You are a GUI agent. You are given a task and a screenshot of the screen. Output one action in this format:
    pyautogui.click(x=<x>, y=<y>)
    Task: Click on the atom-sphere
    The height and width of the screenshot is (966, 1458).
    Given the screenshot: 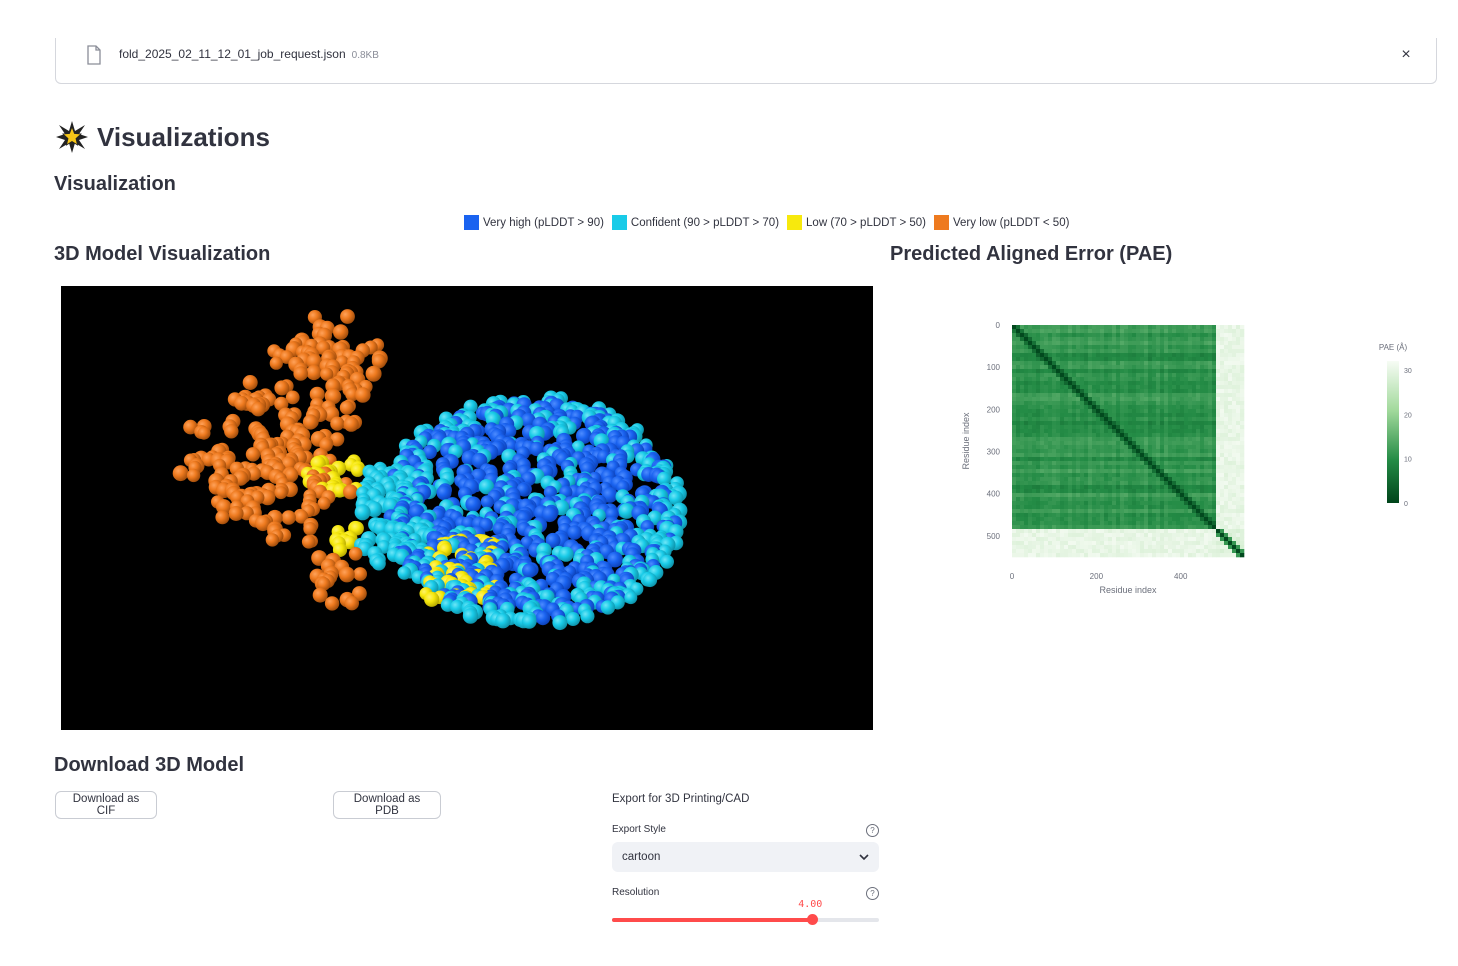 What is the action you would take?
    pyautogui.click(x=373, y=373)
    